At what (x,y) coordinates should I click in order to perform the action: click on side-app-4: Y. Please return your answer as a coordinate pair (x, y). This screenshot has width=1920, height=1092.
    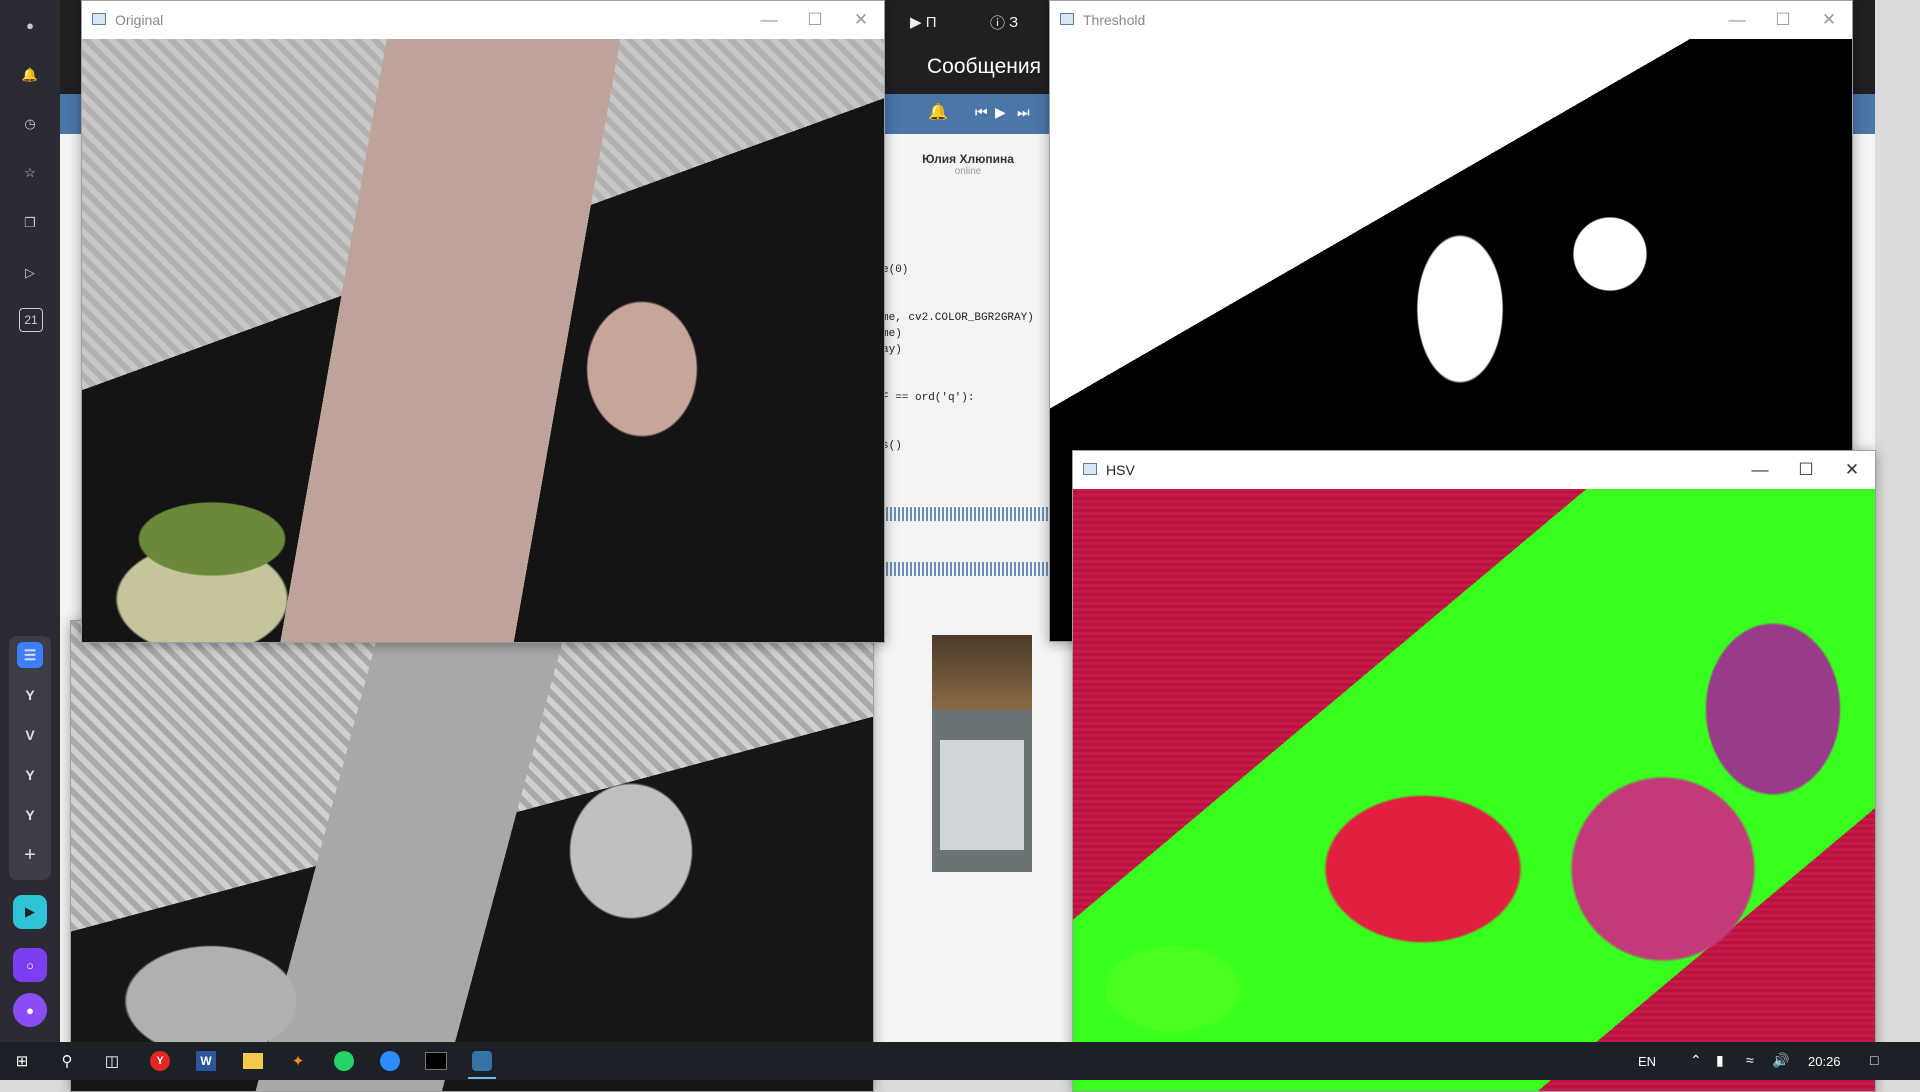
    Looking at the image, I should click on (30, 815).